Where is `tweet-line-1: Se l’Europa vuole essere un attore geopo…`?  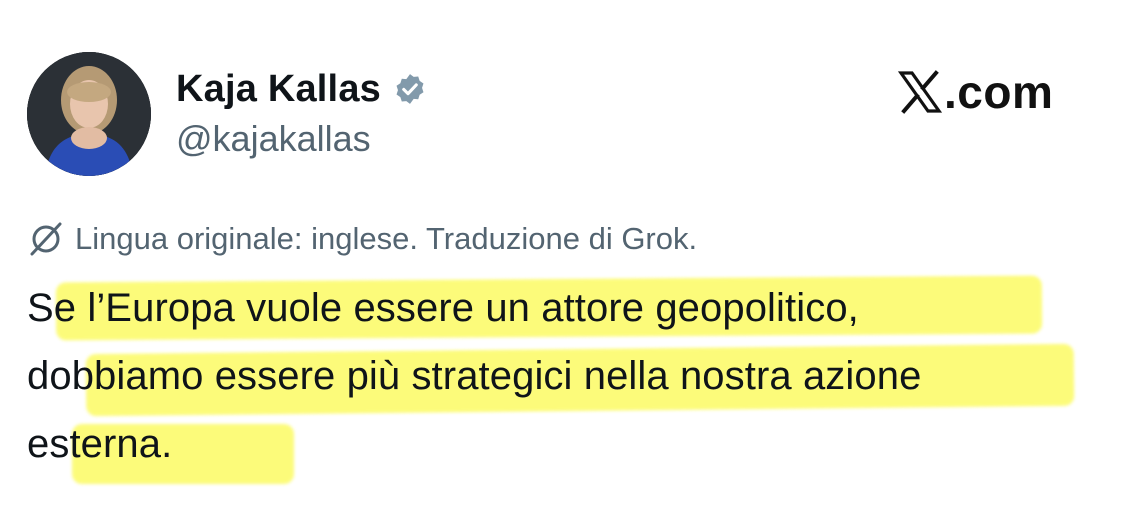 tweet-line-1: Se l’Europa vuole essere un attore geopo… is located at coordinates (443, 308).